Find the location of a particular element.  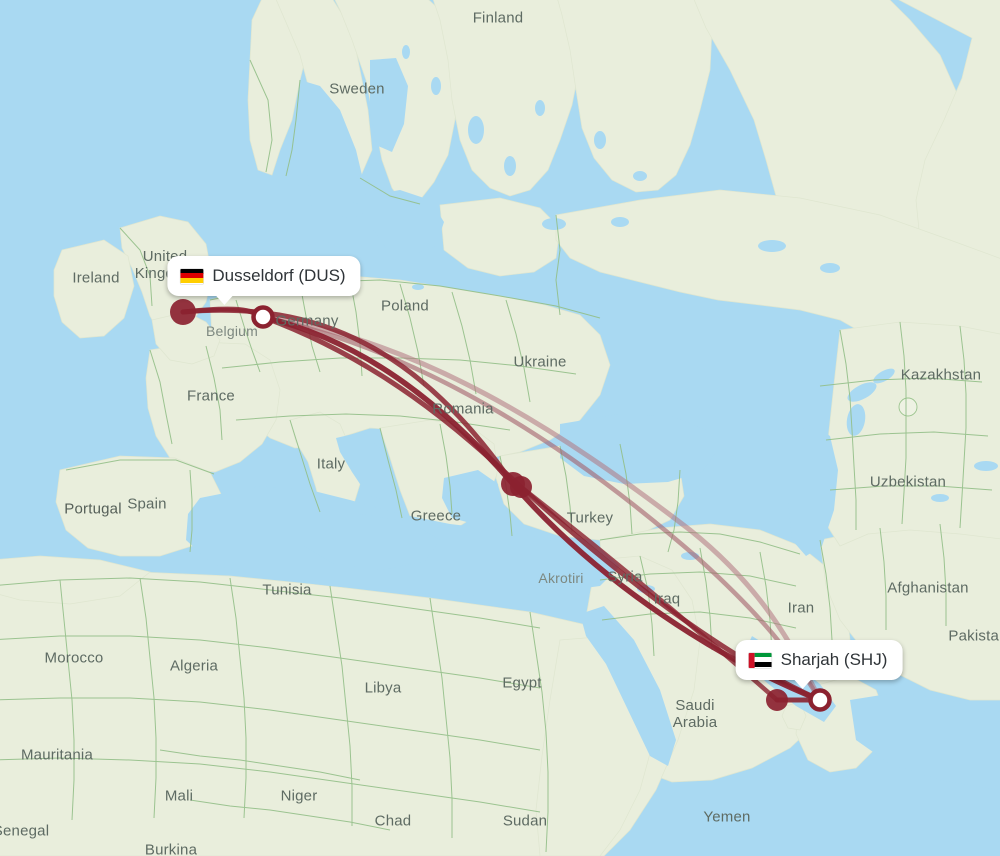

origin-marker-dus is located at coordinates (263, 317).